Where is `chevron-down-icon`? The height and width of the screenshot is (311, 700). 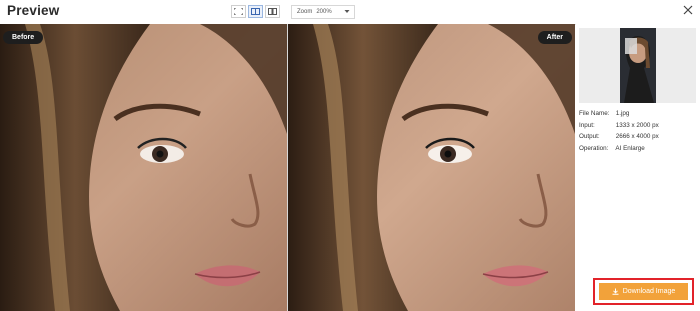 chevron-down-icon is located at coordinates (347, 11).